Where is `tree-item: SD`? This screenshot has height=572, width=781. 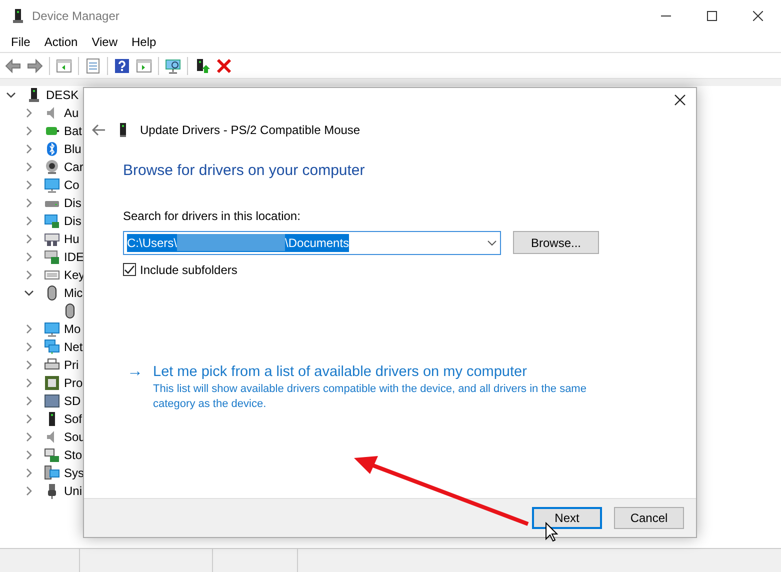 tree-item: SD is located at coordinates (72, 401).